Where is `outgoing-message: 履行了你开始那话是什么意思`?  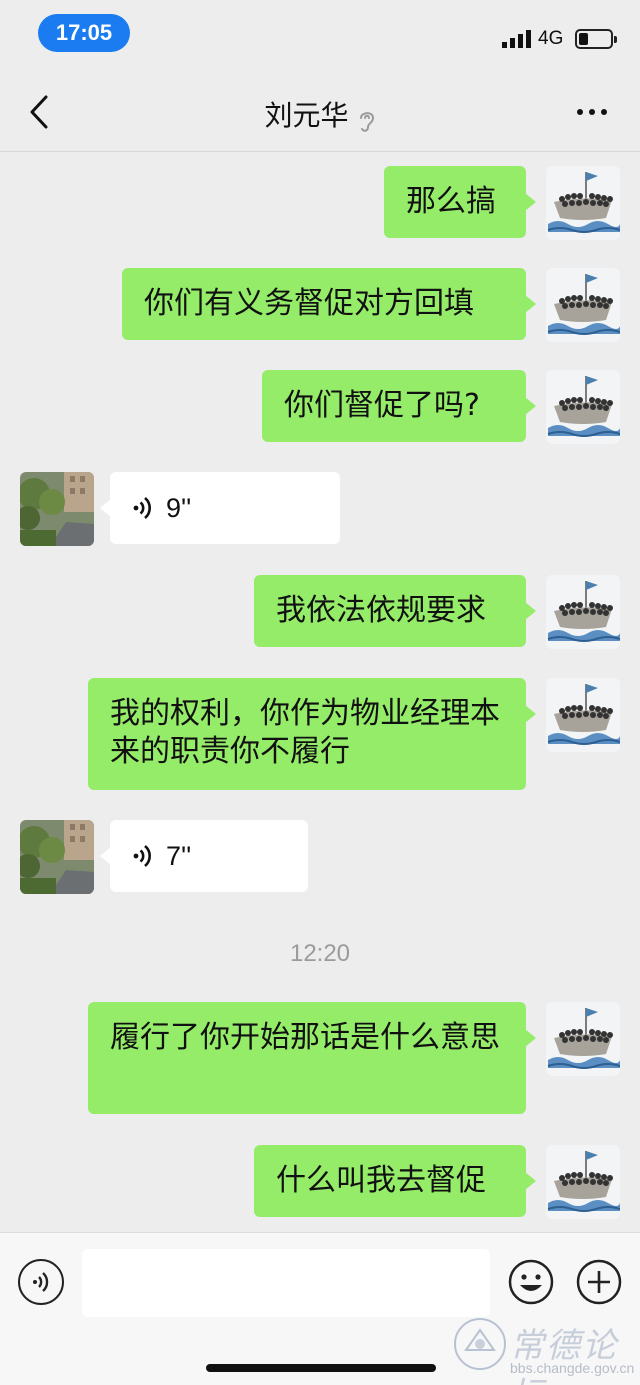
outgoing-message: 履行了你开始那话是什么意思 is located at coordinates (320, 1058).